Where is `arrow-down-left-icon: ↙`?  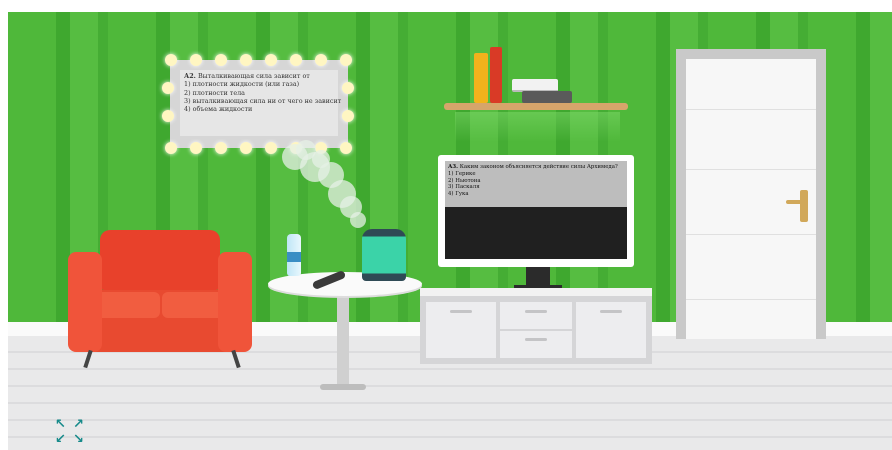
arrow-down-left-icon: ↙ is located at coordinates (60, 439).